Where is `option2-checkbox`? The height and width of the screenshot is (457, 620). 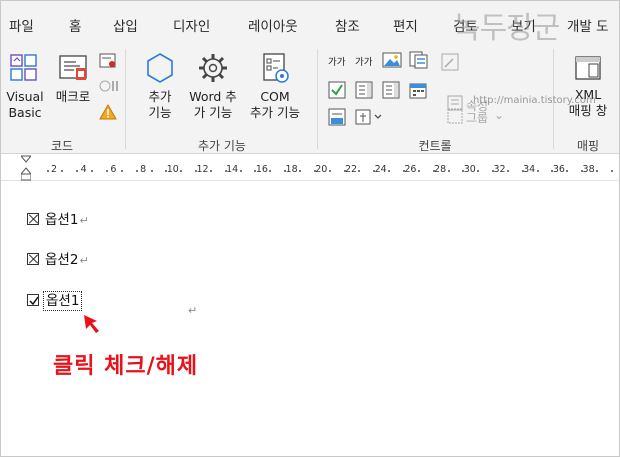 option2-checkbox is located at coordinates (33, 259).